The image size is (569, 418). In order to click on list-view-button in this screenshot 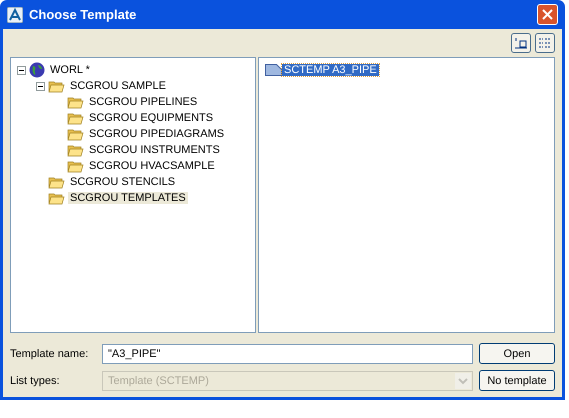, I will do `click(521, 43)`.